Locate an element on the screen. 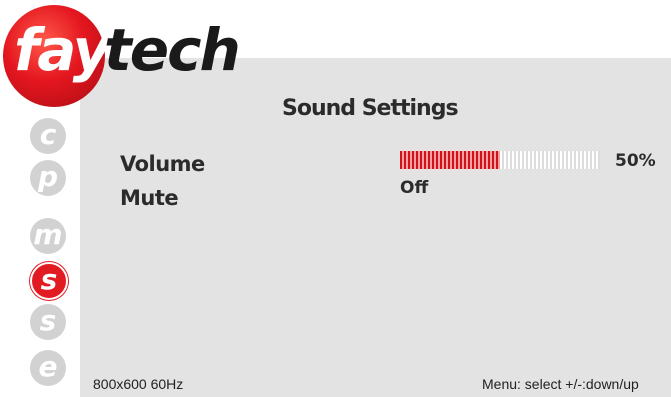 The image size is (671, 397). nav-sound-icon: s is located at coordinates (49, 281).